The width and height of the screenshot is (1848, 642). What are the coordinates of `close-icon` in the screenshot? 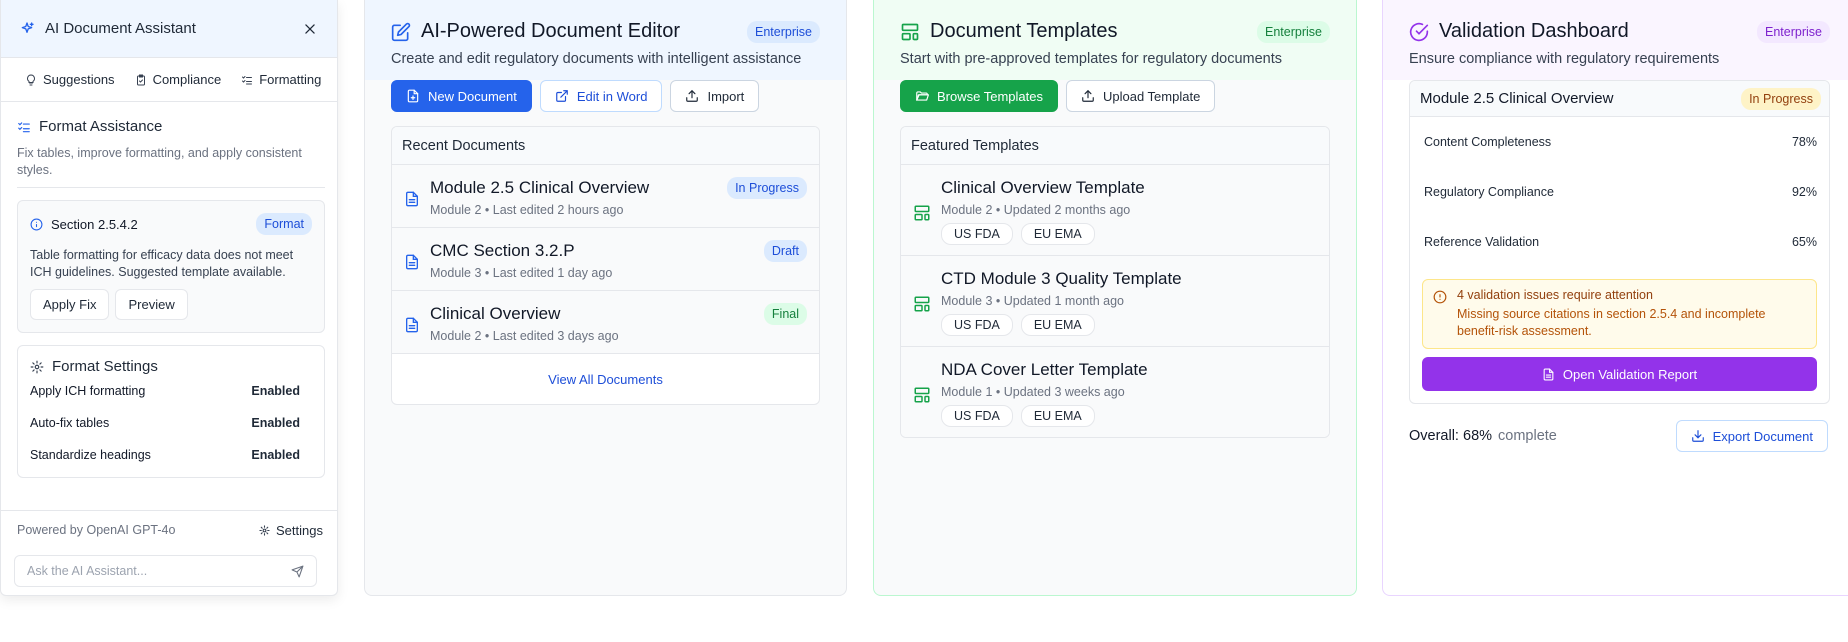 It's located at (310, 29).